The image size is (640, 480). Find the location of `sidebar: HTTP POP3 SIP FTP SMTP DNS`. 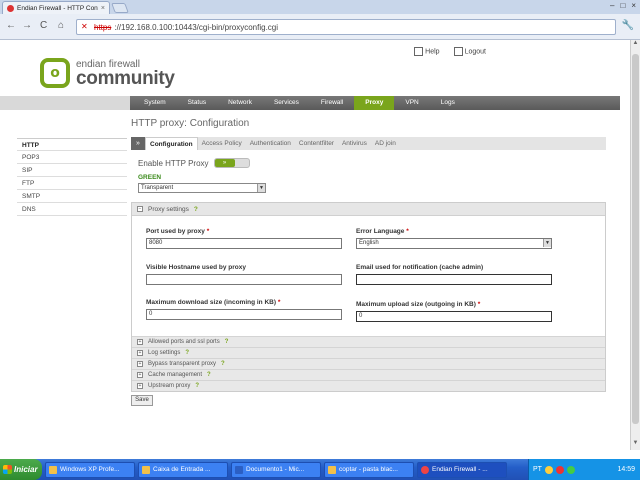

sidebar: HTTP POP3 SIP FTP SMTP DNS is located at coordinates (72, 177).